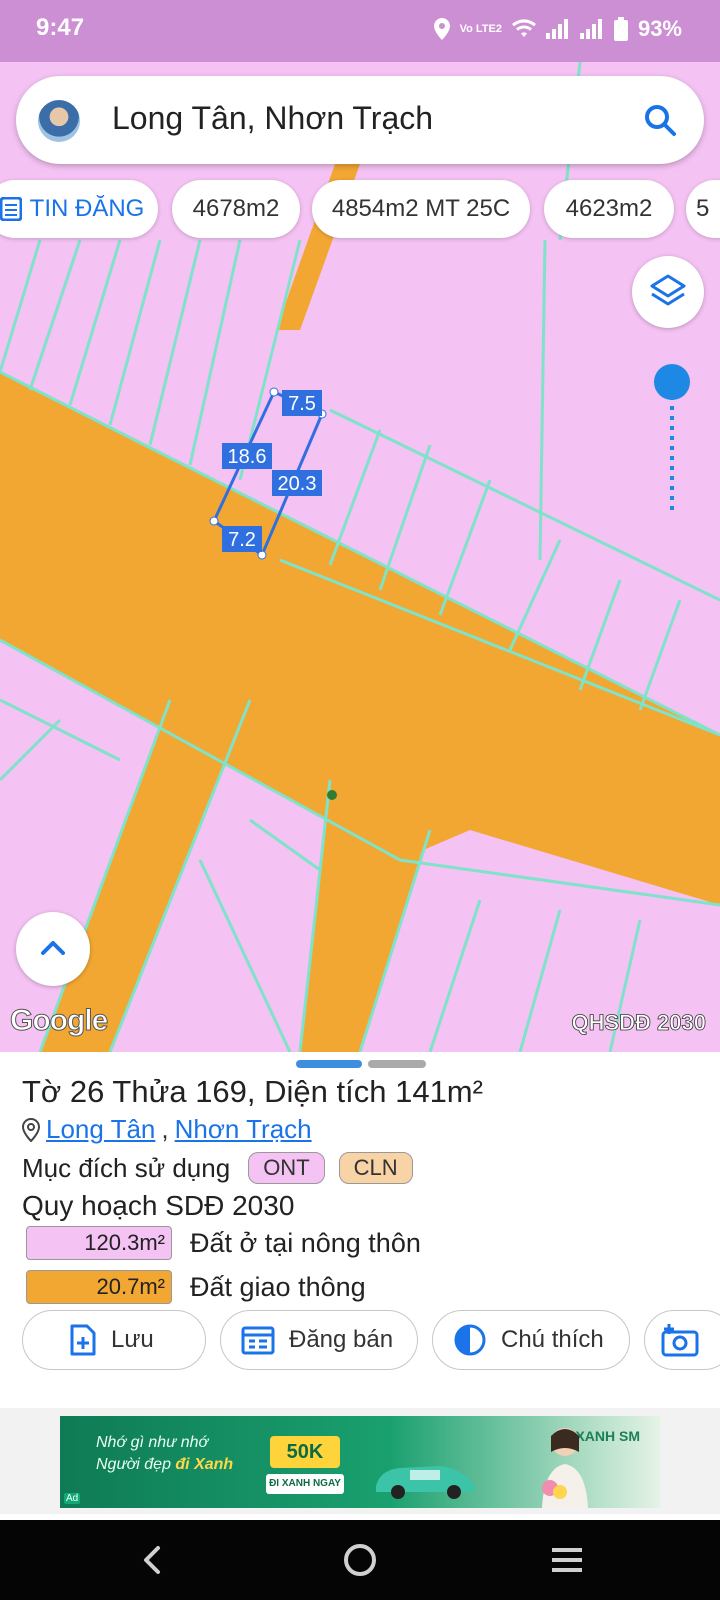 Image resolution: width=720 pixels, height=1600 pixels. Describe the element at coordinates (243, 1129) in the screenshot. I see `district-link: Nhơn Trạch` at that location.